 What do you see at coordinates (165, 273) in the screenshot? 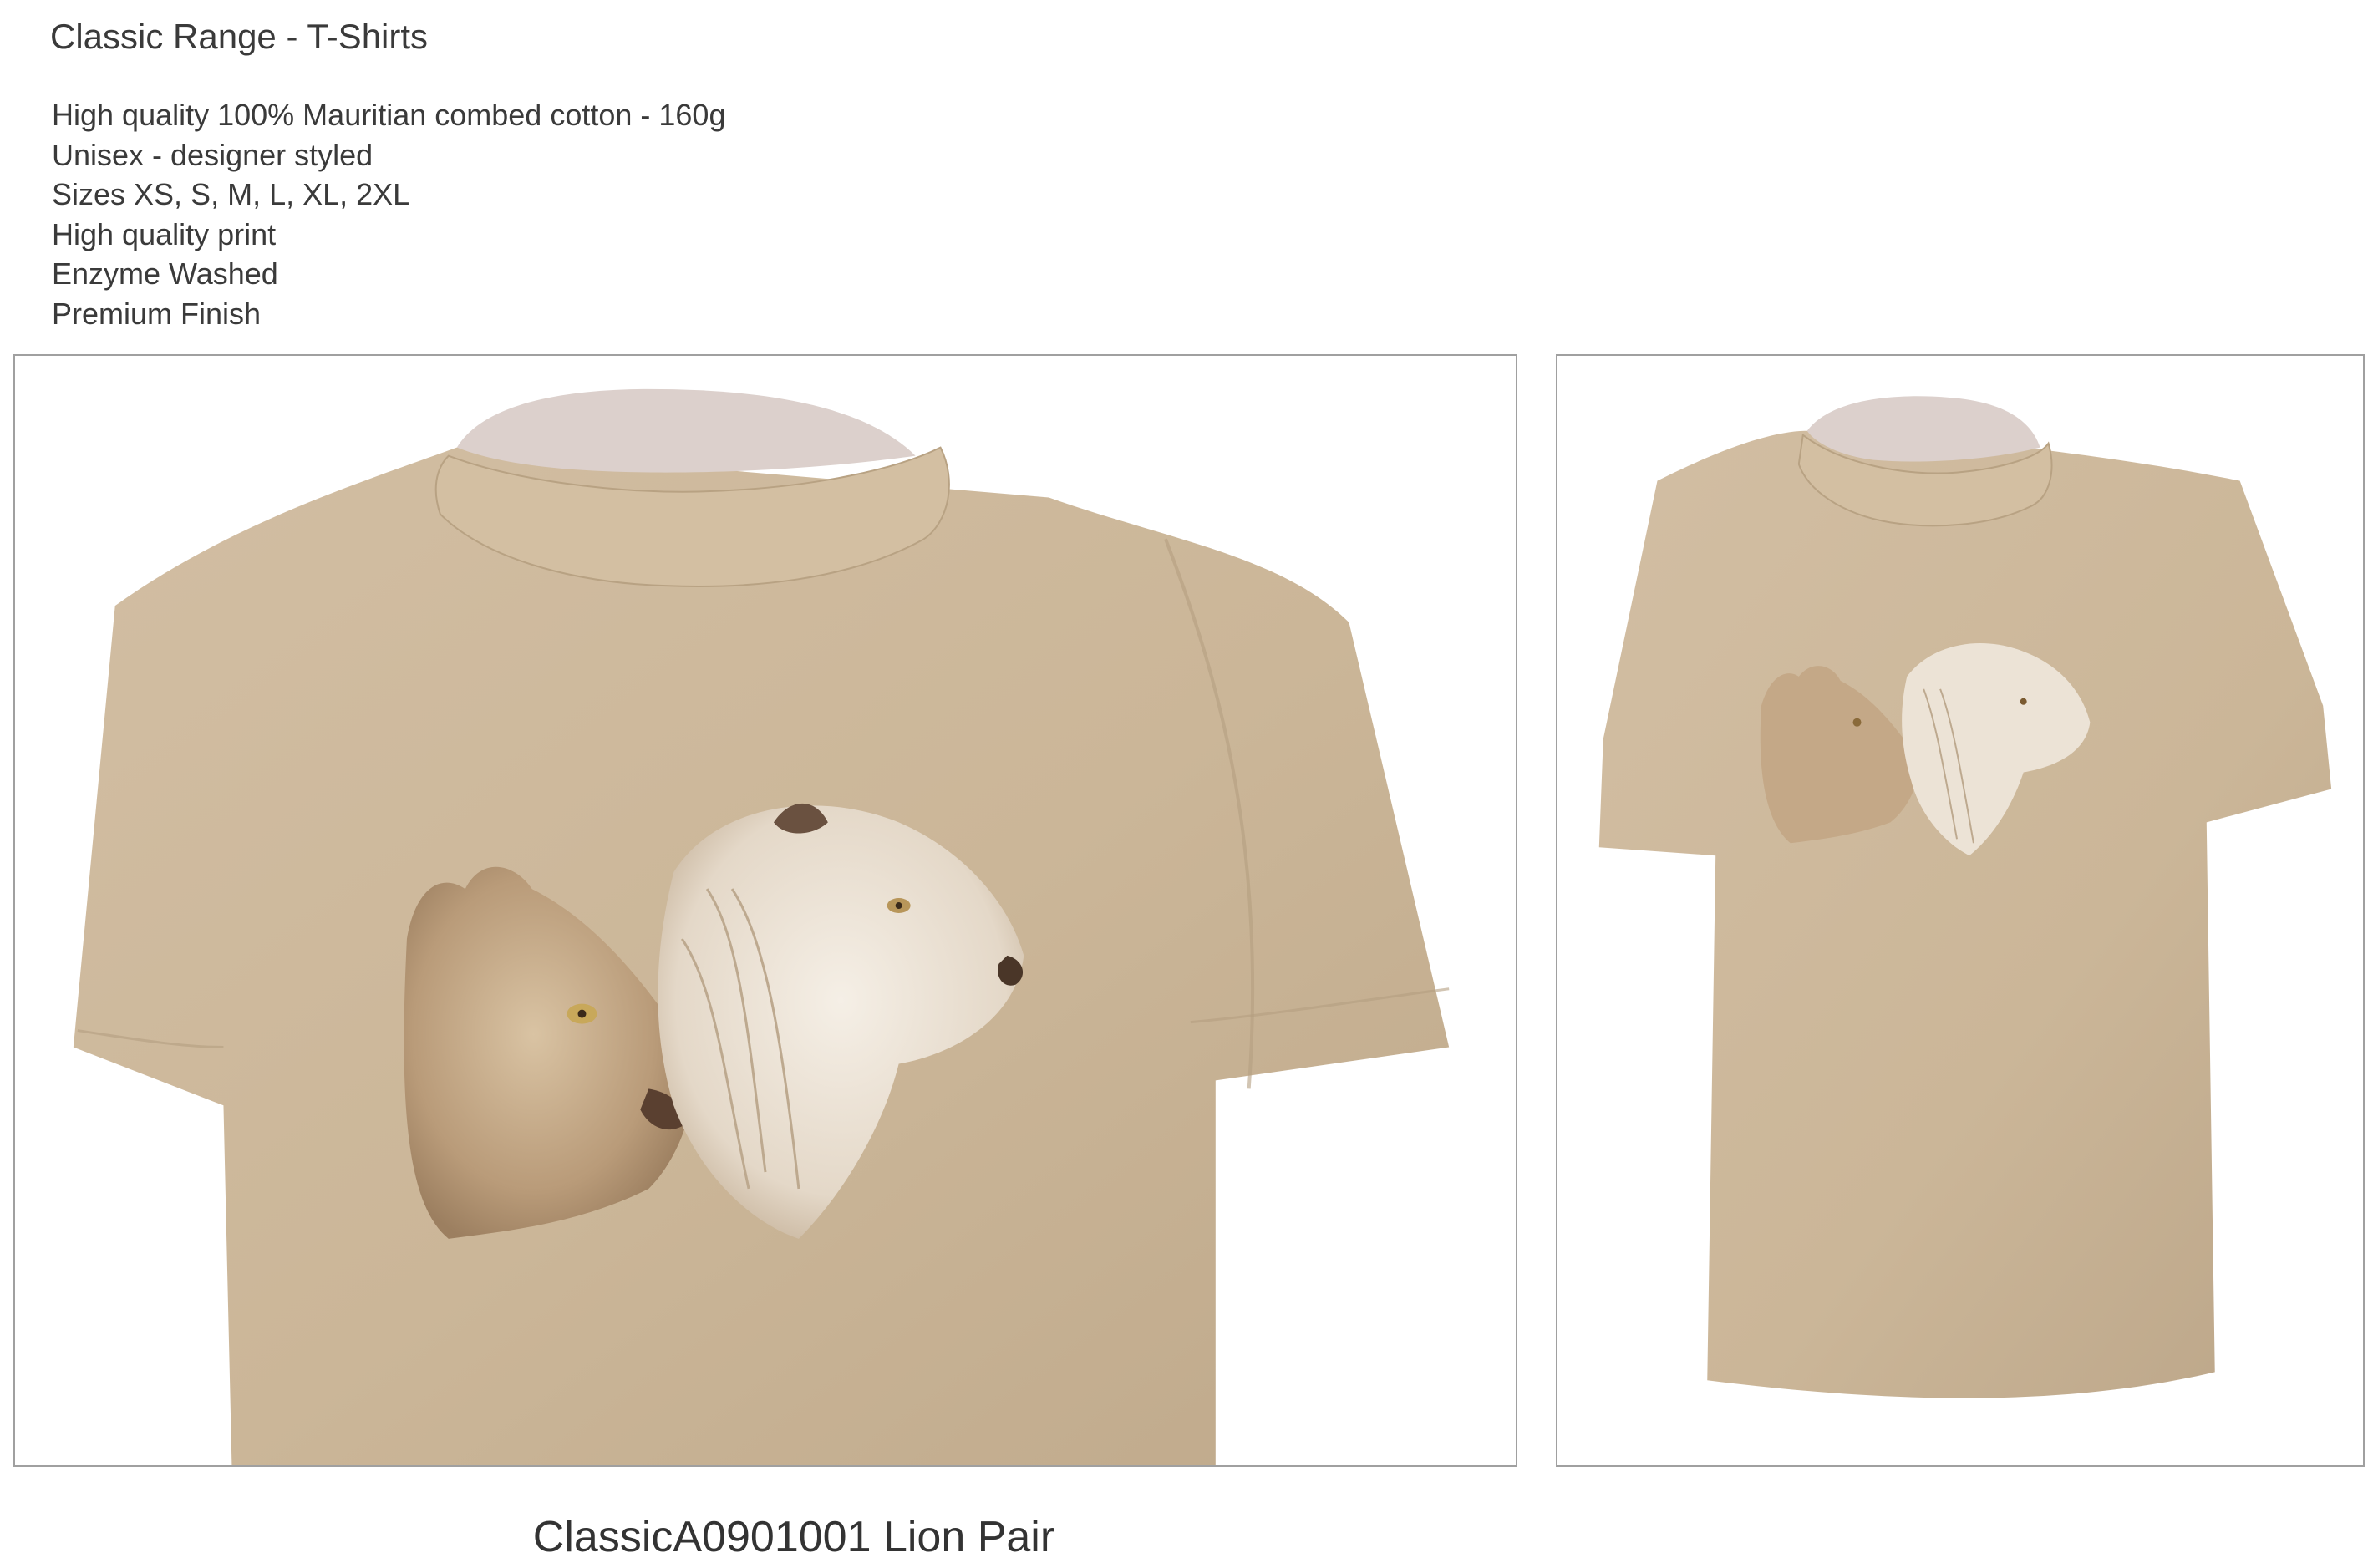
I see `feature-item: Enzyme Washed` at bounding box center [165, 273].